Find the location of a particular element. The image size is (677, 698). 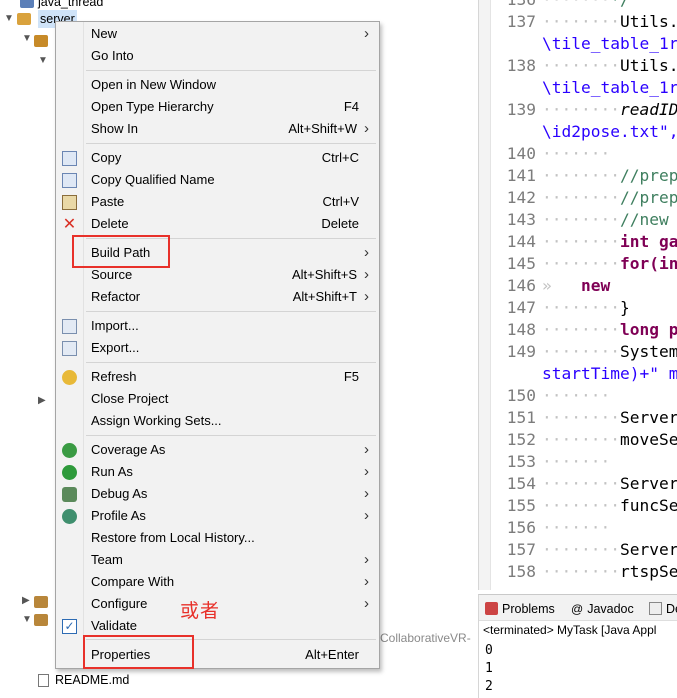

code-line: 144 ········int ga is located at coordinates (584, 242).